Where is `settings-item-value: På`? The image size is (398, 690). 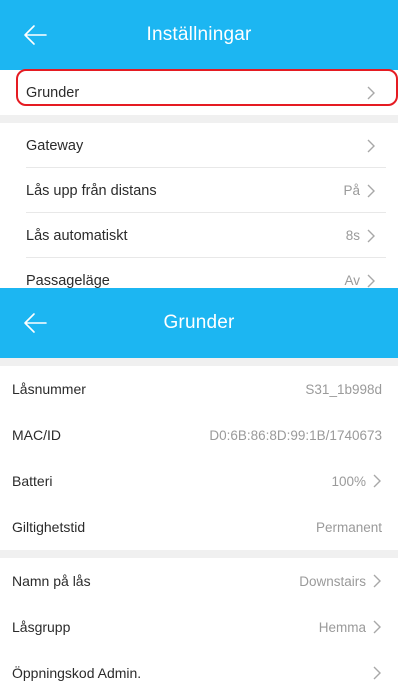 settings-item-value: På is located at coordinates (351, 190).